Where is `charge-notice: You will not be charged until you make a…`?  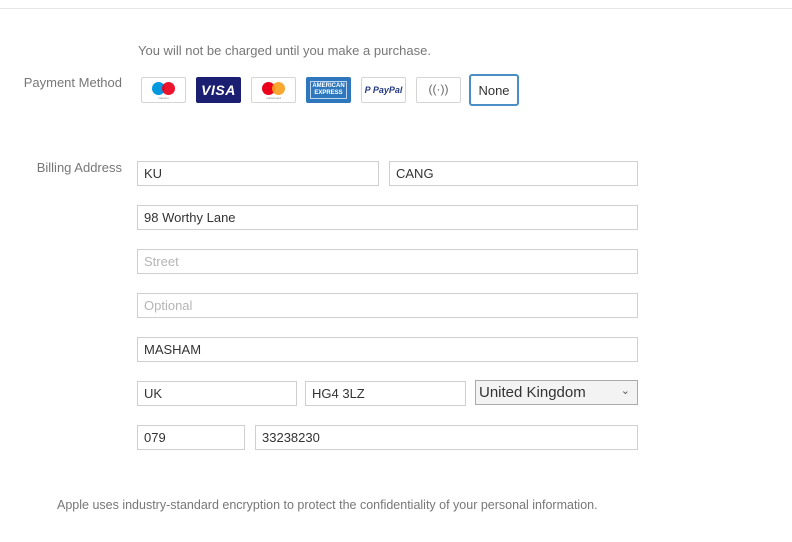 charge-notice: You will not be charged until you make a… is located at coordinates (284, 50).